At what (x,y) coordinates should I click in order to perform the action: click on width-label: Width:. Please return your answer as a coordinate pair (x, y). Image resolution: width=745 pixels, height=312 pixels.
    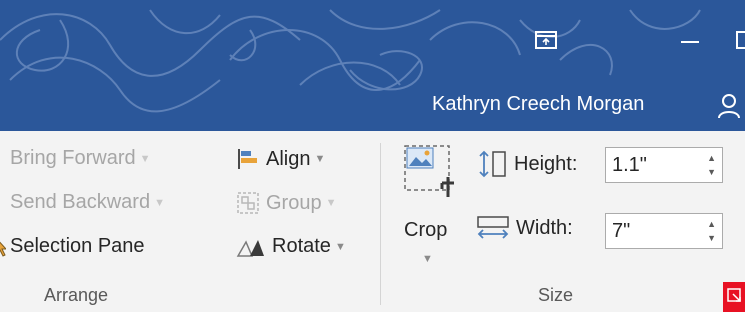
    Looking at the image, I should click on (544, 227).